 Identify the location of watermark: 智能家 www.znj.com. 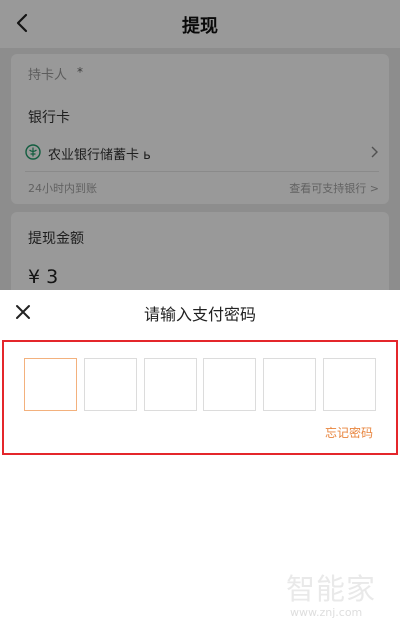
(337, 597).